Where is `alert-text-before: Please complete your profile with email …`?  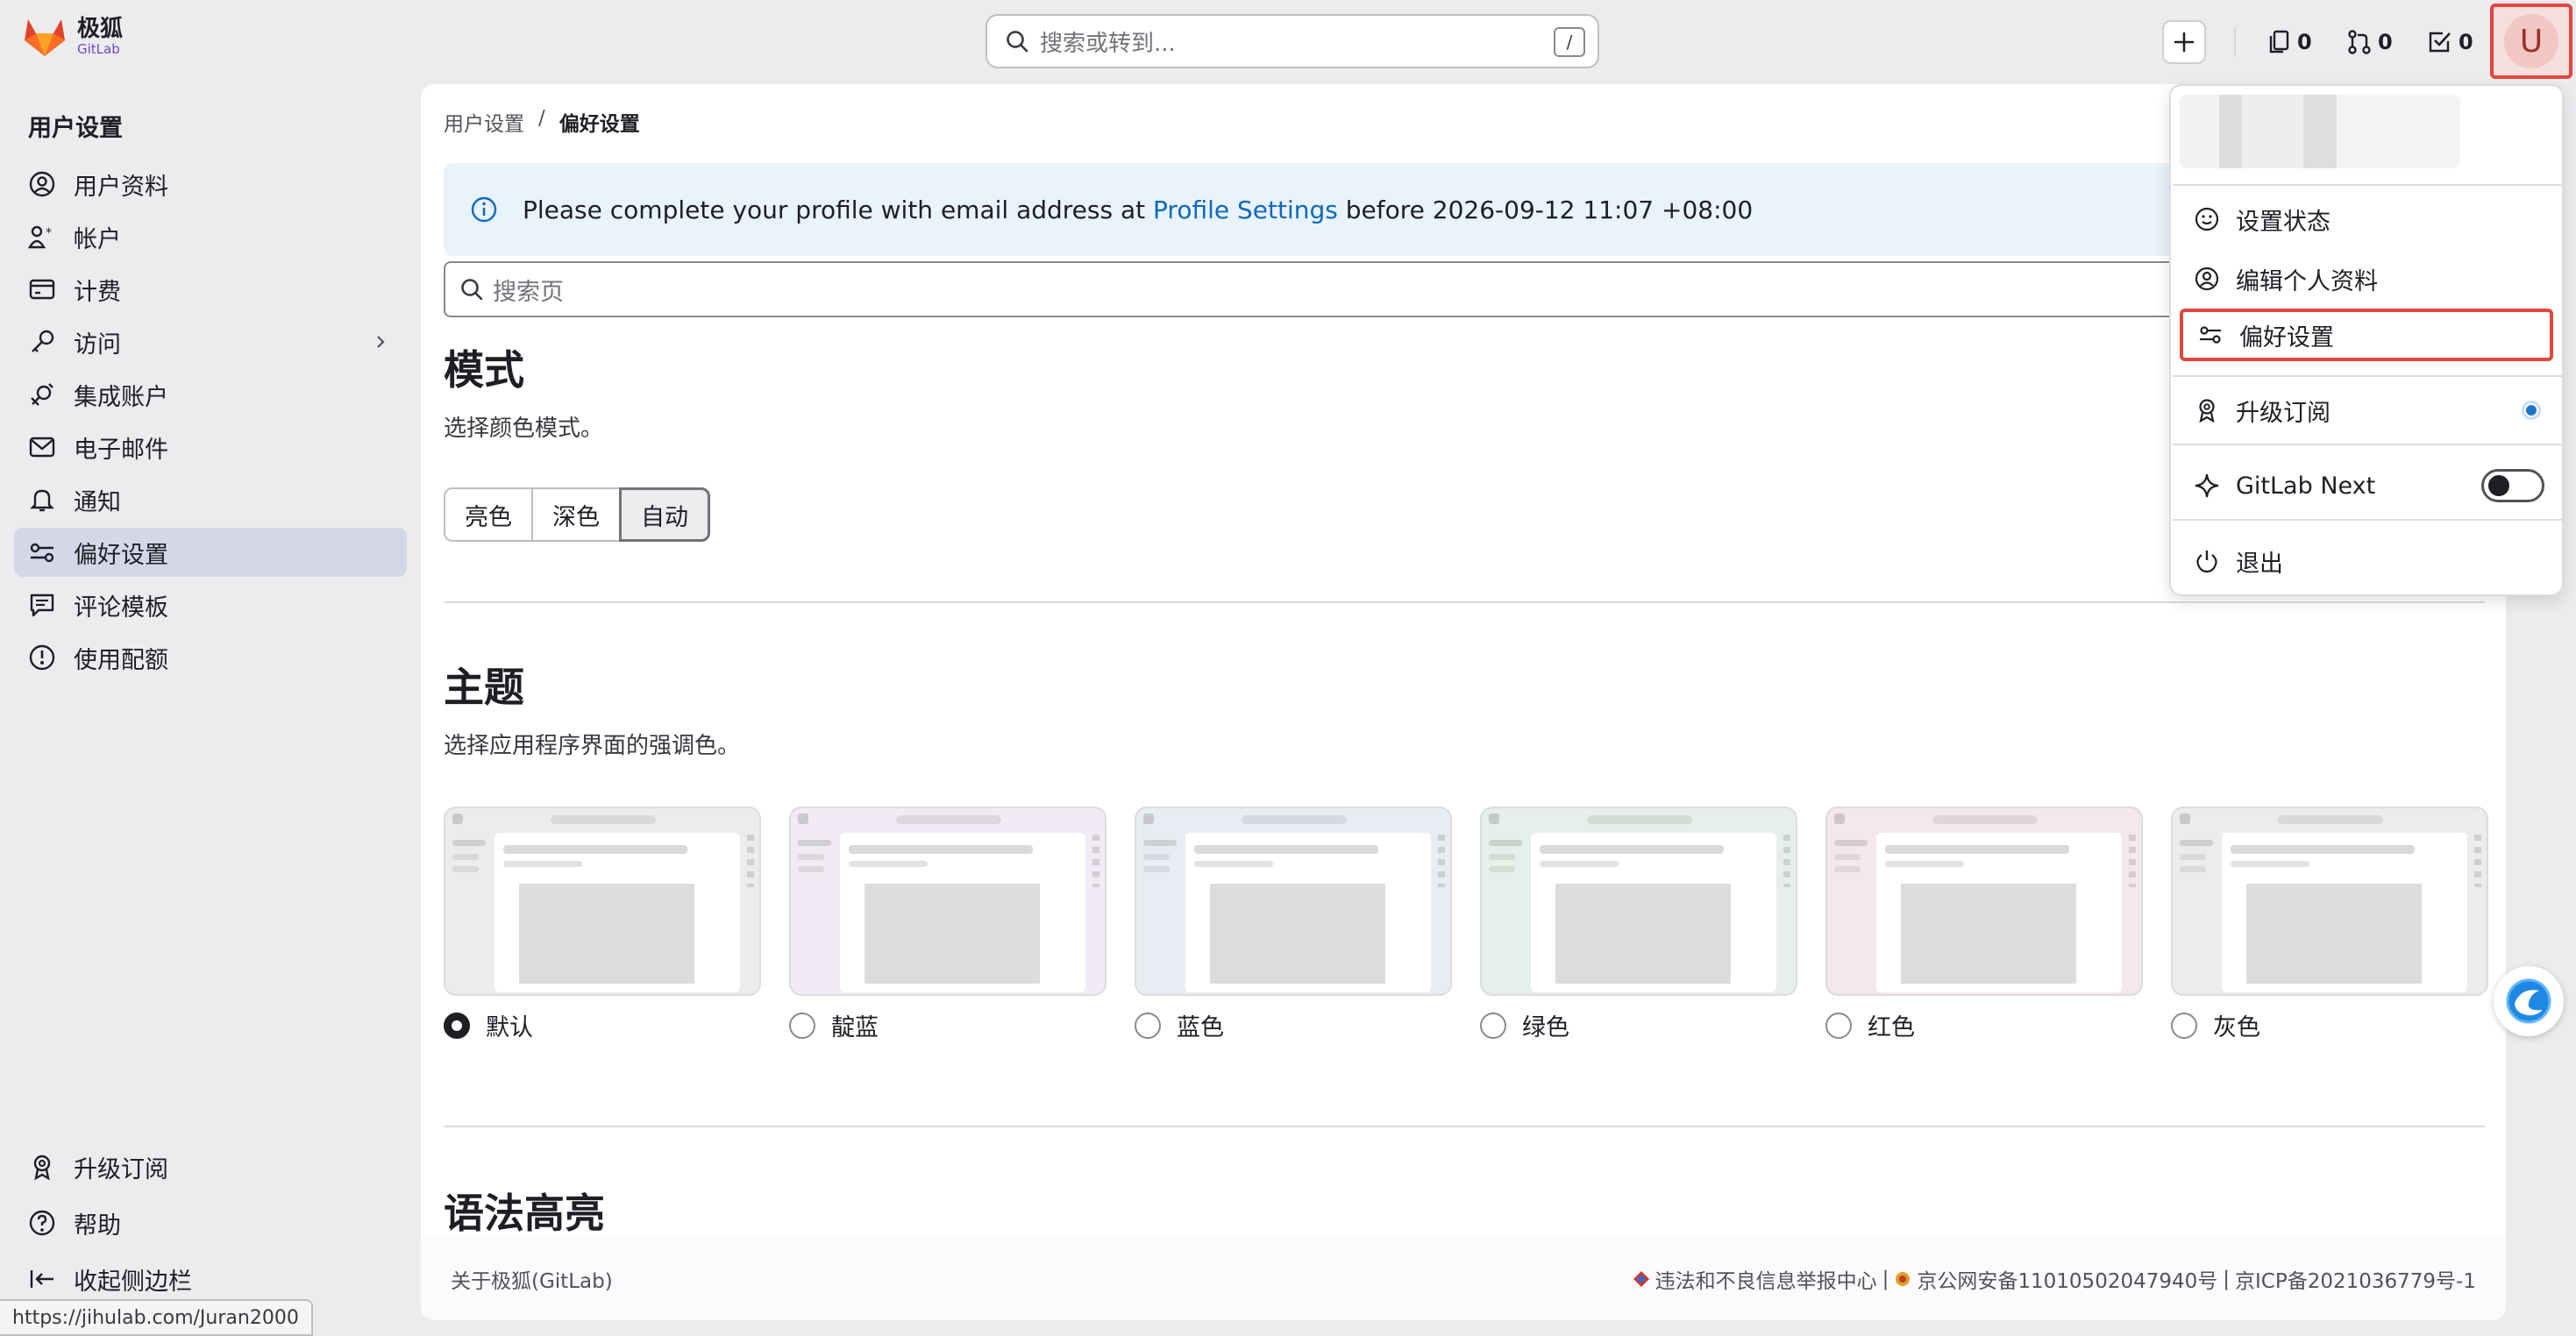 alert-text-before: Please complete your profile with email … is located at coordinates (834, 209).